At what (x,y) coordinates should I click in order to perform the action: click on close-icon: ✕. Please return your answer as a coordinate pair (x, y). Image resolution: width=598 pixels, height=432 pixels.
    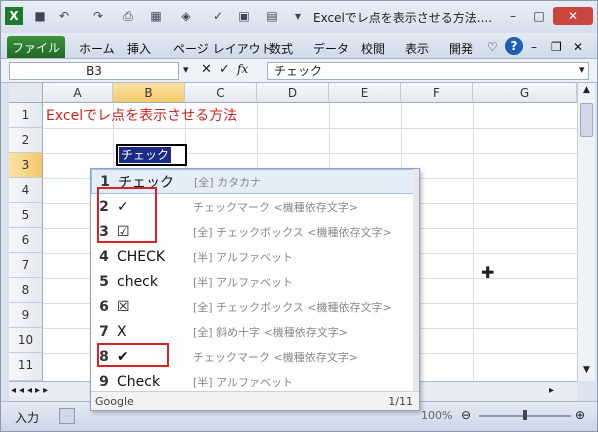
    Looking at the image, I should click on (573, 16).